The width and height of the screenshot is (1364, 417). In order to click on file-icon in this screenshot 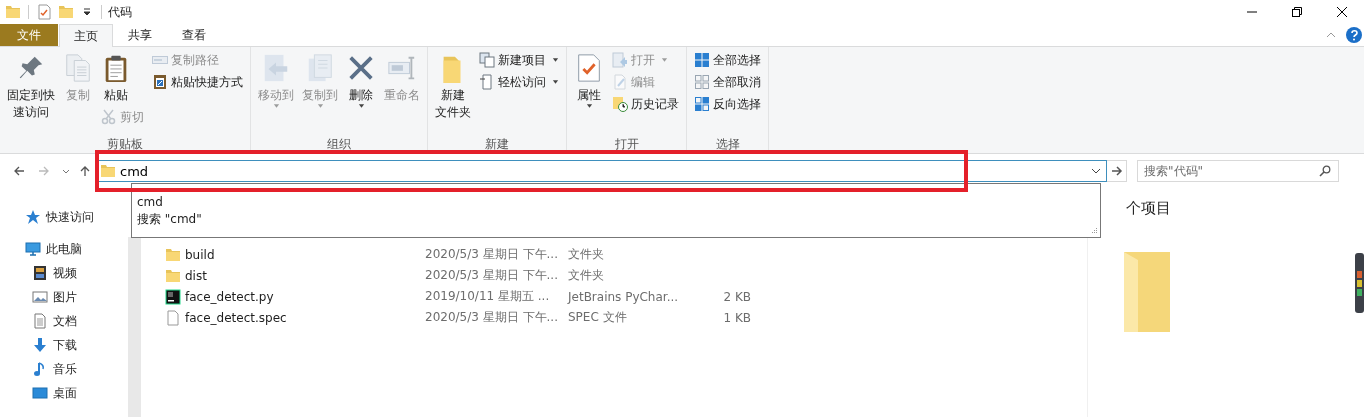, I will do `click(173, 317)`.